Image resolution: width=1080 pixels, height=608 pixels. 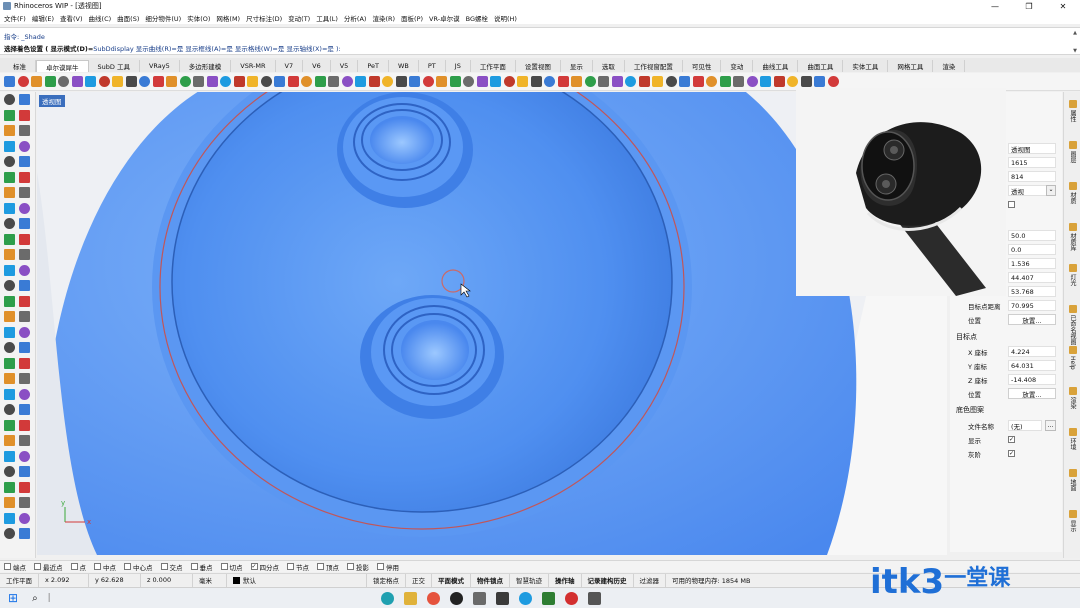 I want to click on tab-pet: PeT, so click(x=373, y=66).